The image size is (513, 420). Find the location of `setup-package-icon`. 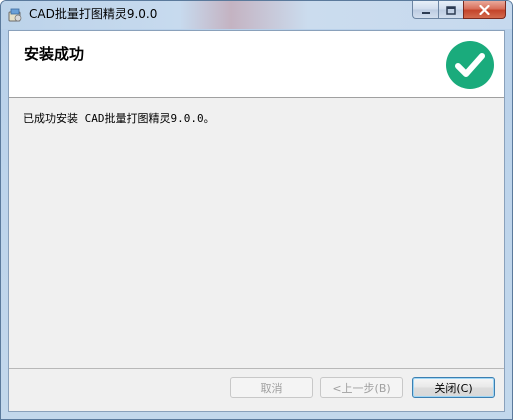

setup-package-icon is located at coordinates (15, 15).